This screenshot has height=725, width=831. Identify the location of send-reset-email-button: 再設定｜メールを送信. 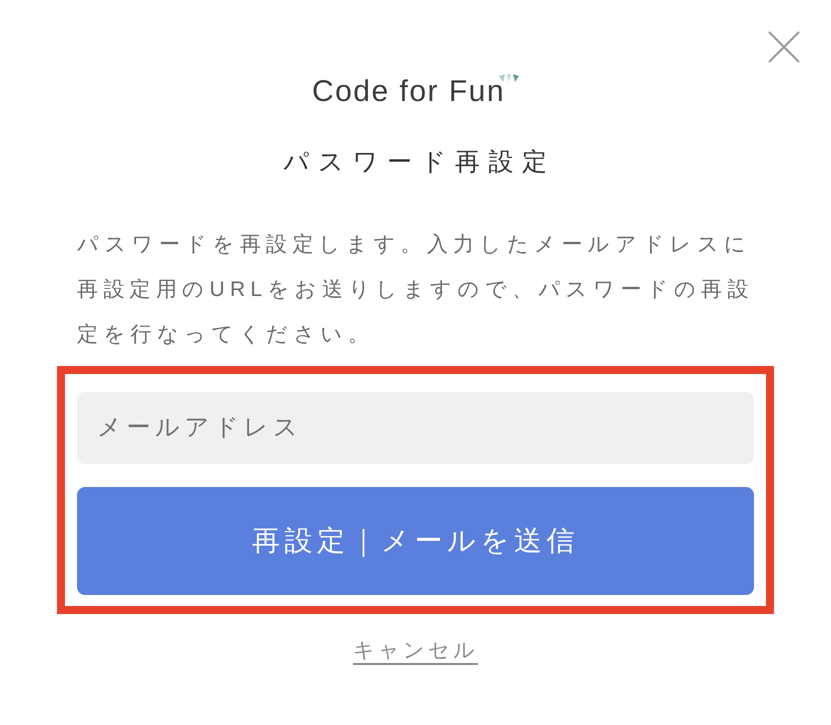
(415, 541).